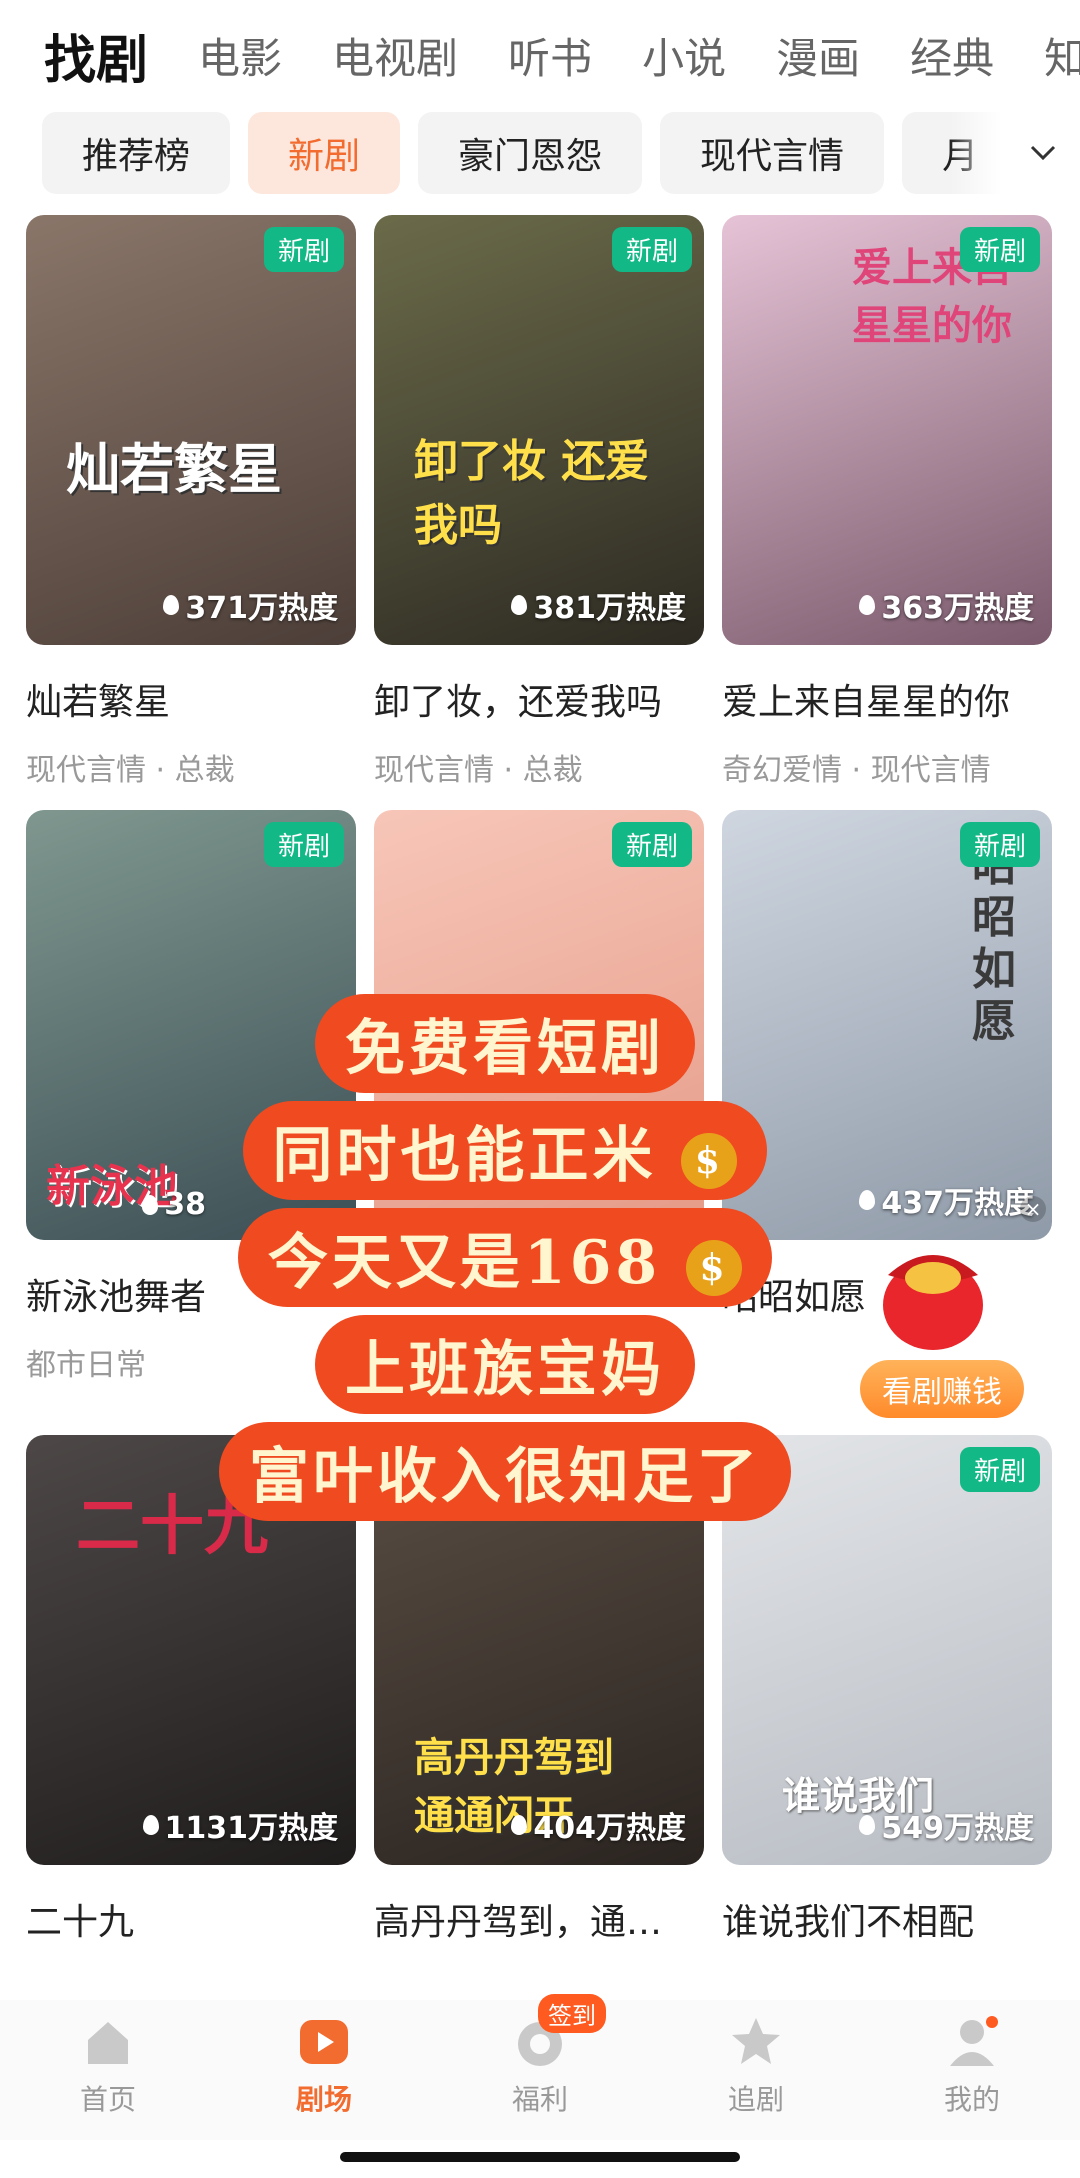 Image resolution: width=1080 pixels, height=2178 pixels. What do you see at coordinates (324, 153) in the screenshot?
I see `chip-new-drama: 新剧` at bounding box center [324, 153].